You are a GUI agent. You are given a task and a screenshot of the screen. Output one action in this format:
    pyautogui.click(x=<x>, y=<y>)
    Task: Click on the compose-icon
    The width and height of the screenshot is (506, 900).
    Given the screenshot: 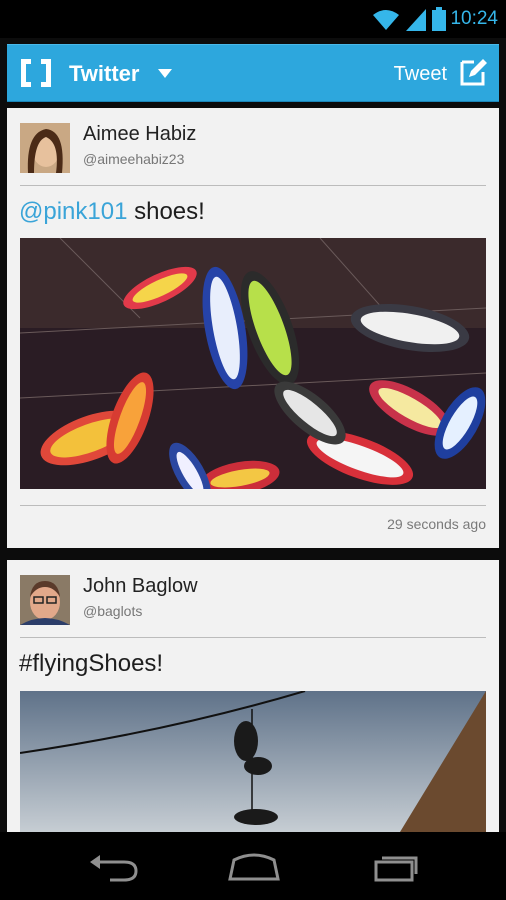 What is the action you would take?
    pyautogui.click(x=473, y=72)
    